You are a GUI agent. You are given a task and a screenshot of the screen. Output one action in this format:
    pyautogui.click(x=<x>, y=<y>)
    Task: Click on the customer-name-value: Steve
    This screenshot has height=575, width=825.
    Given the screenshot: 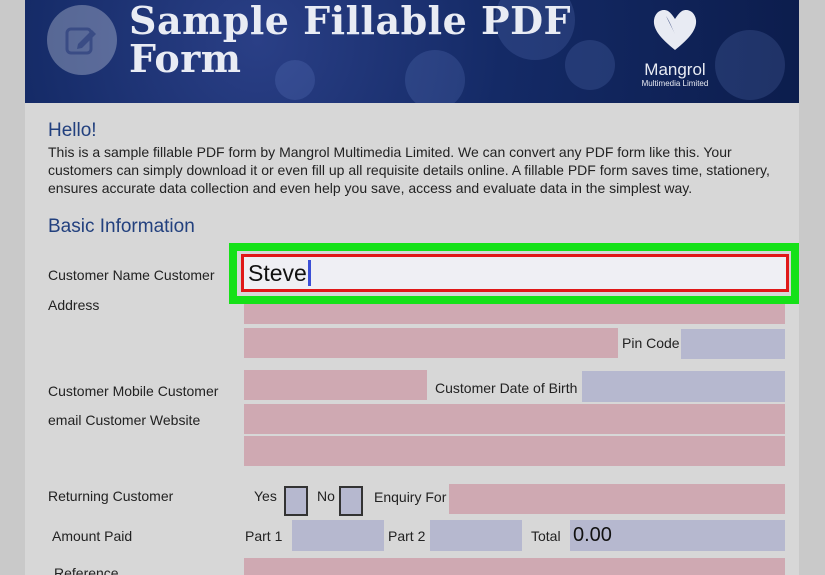 What is the action you would take?
    pyautogui.click(x=277, y=272)
    